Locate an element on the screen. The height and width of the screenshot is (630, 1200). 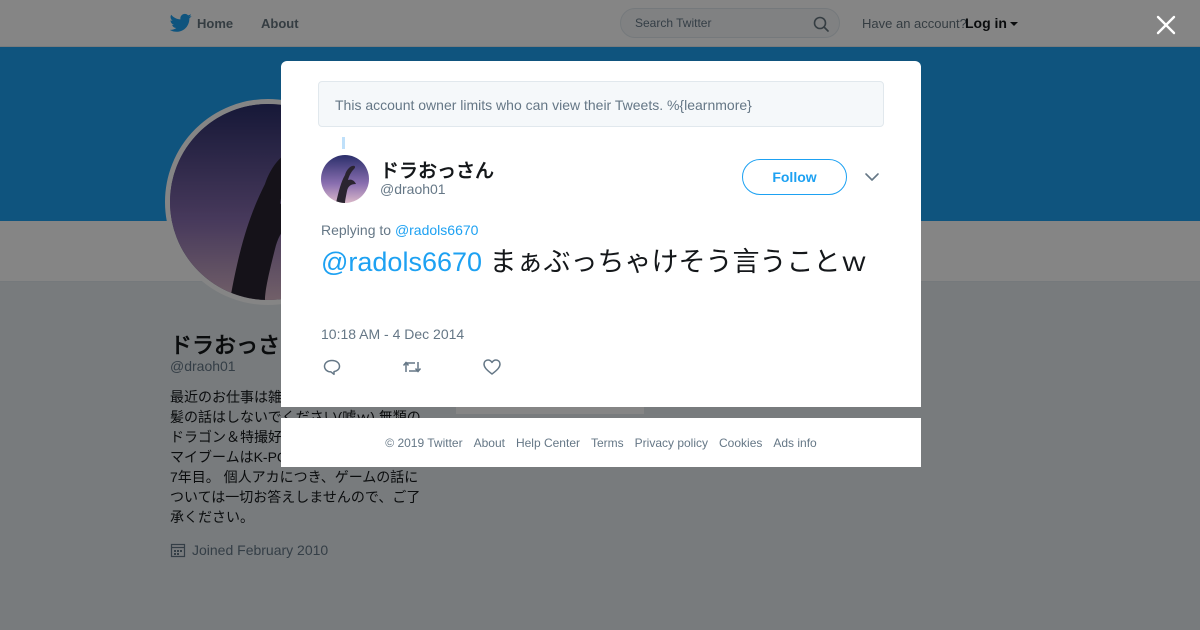
tweet-text: @radols6670 まぁぶっちゃけそう言うことｗ is located at coordinates (601, 262).